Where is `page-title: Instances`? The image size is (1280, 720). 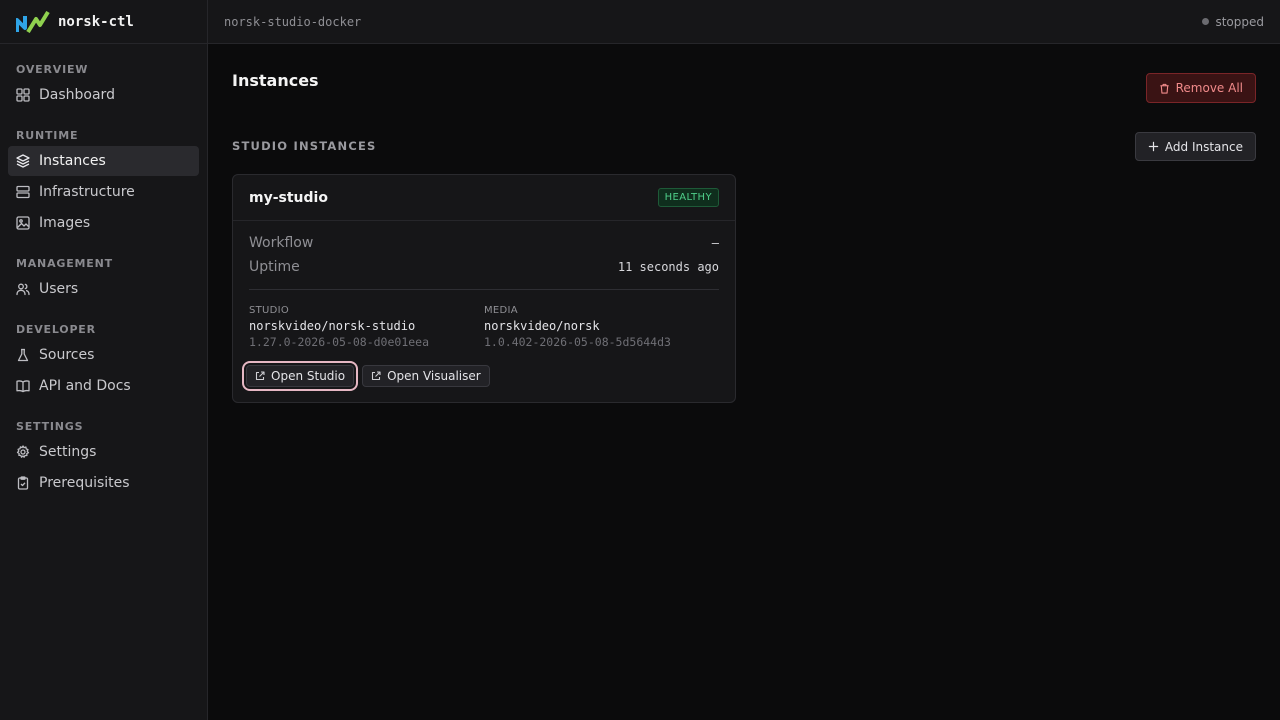
page-title: Instances is located at coordinates (275, 80).